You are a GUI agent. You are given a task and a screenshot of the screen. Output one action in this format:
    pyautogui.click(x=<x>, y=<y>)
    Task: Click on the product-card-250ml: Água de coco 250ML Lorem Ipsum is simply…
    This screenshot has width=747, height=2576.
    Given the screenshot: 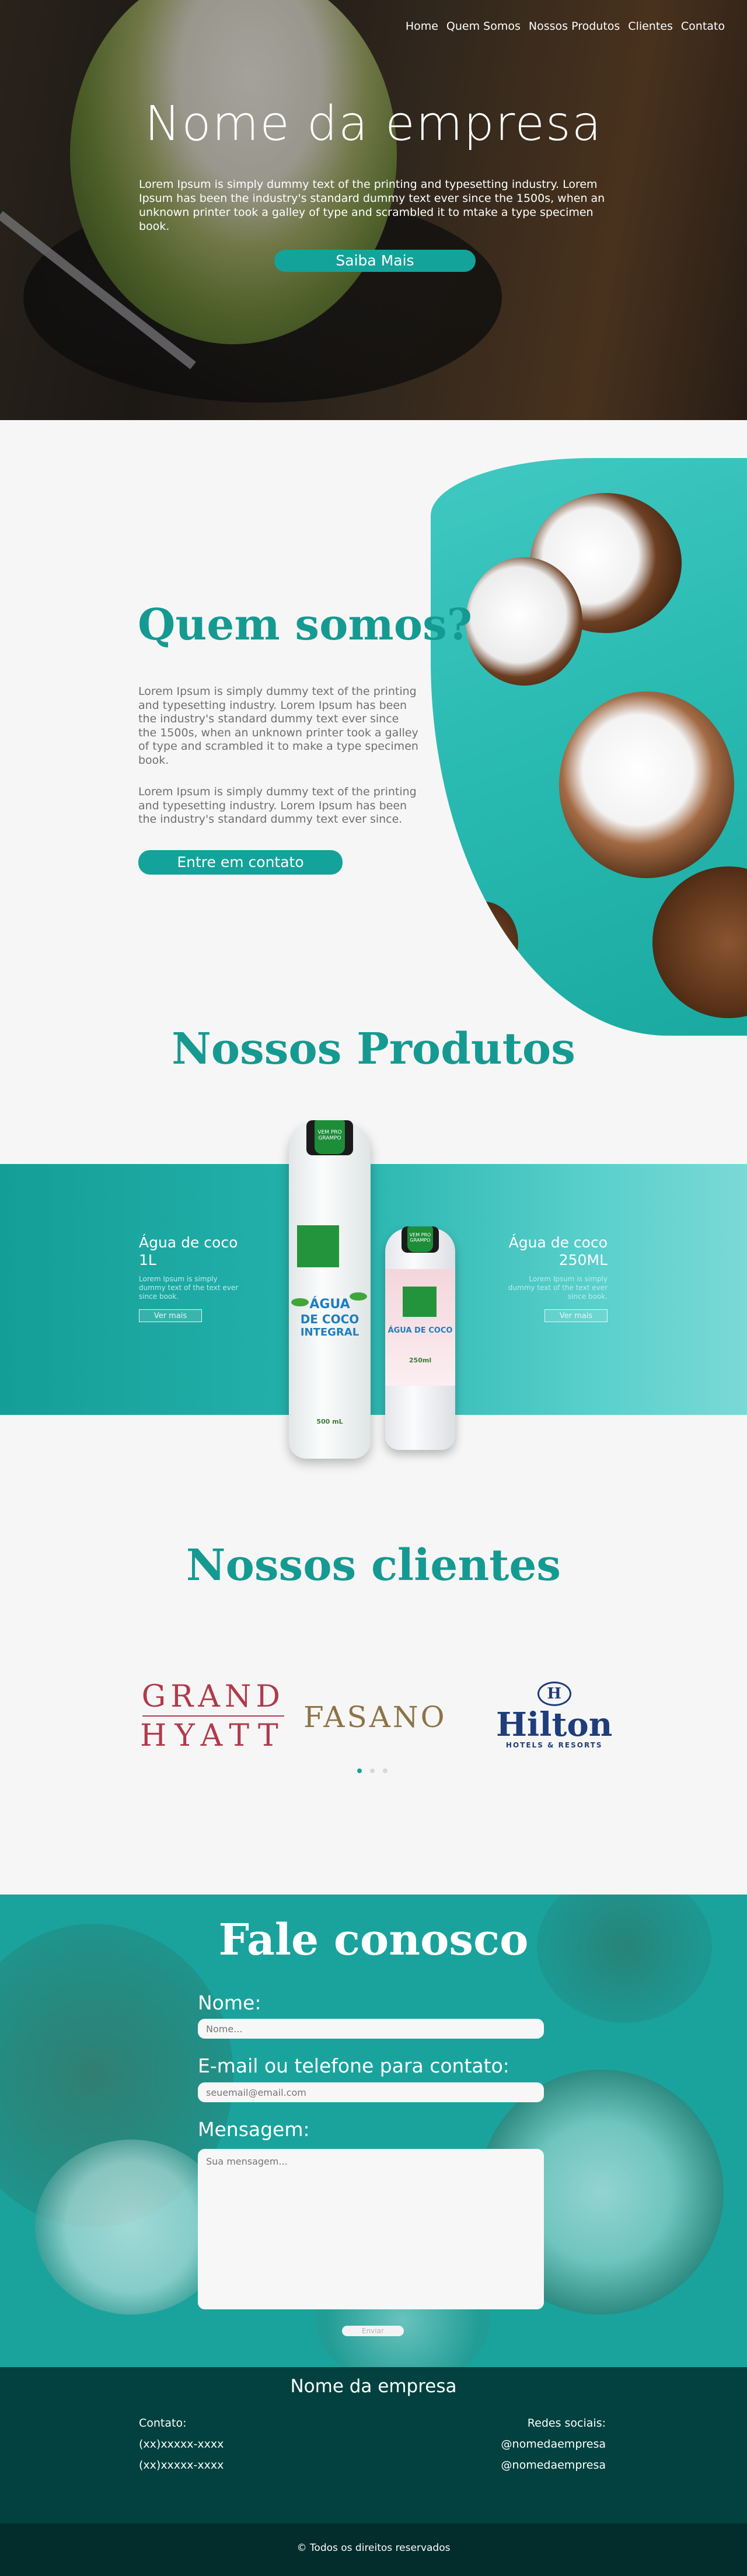 What is the action you would take?
    pyautogui.click(x=556, y=1278)
    